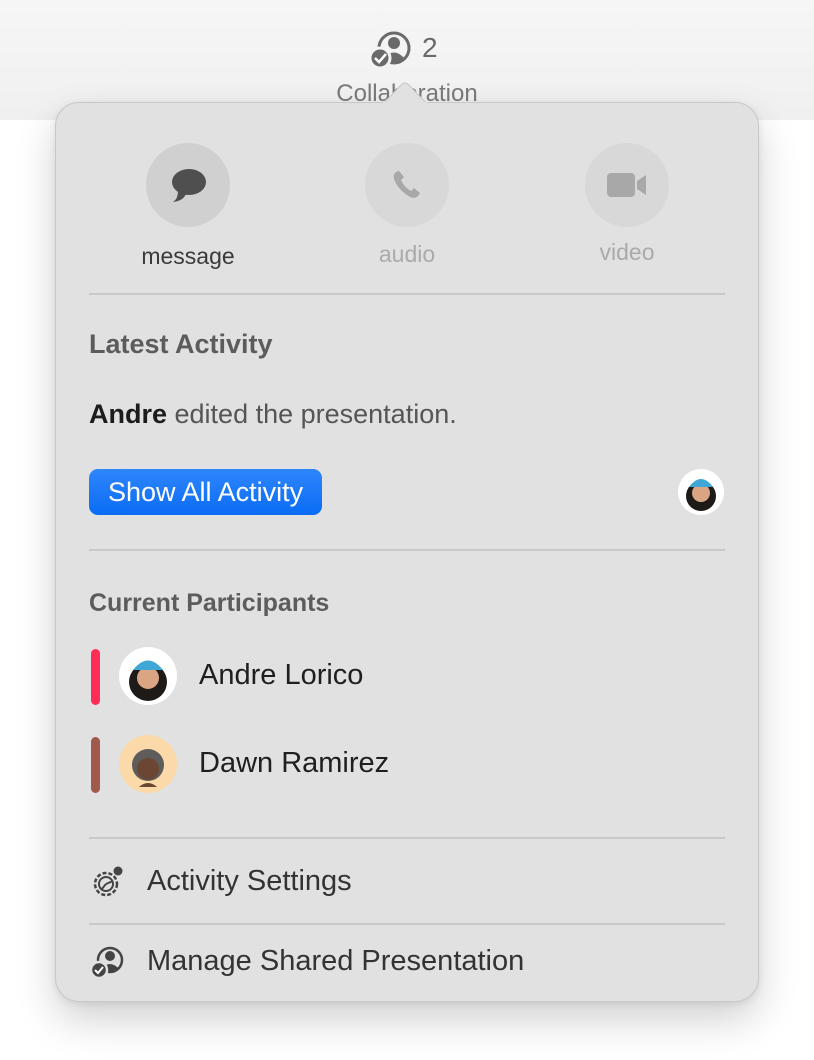  Describe the element at coordinates (336, 961) in the screenshot. I see `manage-shared-label: Manage Shared Presentation` at that location.